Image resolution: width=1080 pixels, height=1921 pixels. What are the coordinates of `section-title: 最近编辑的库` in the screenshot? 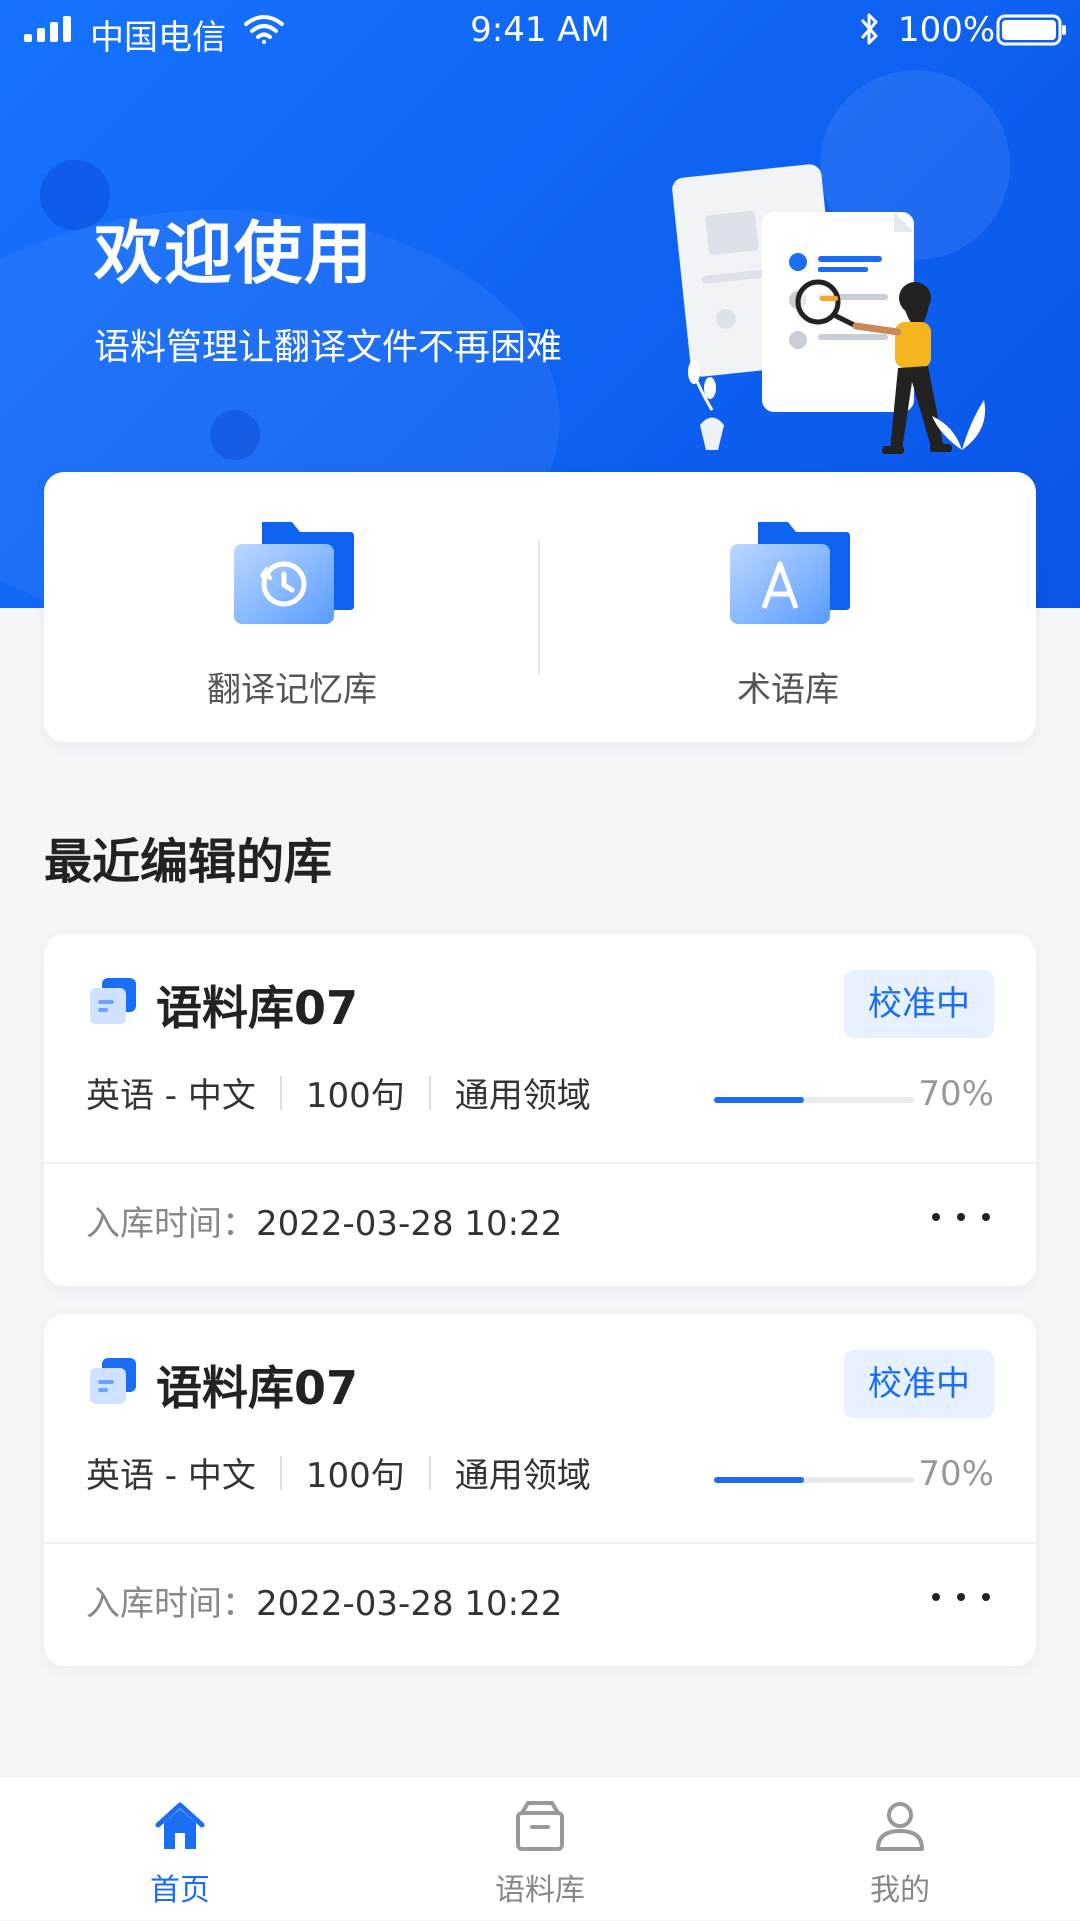 It's located at (188, 862).